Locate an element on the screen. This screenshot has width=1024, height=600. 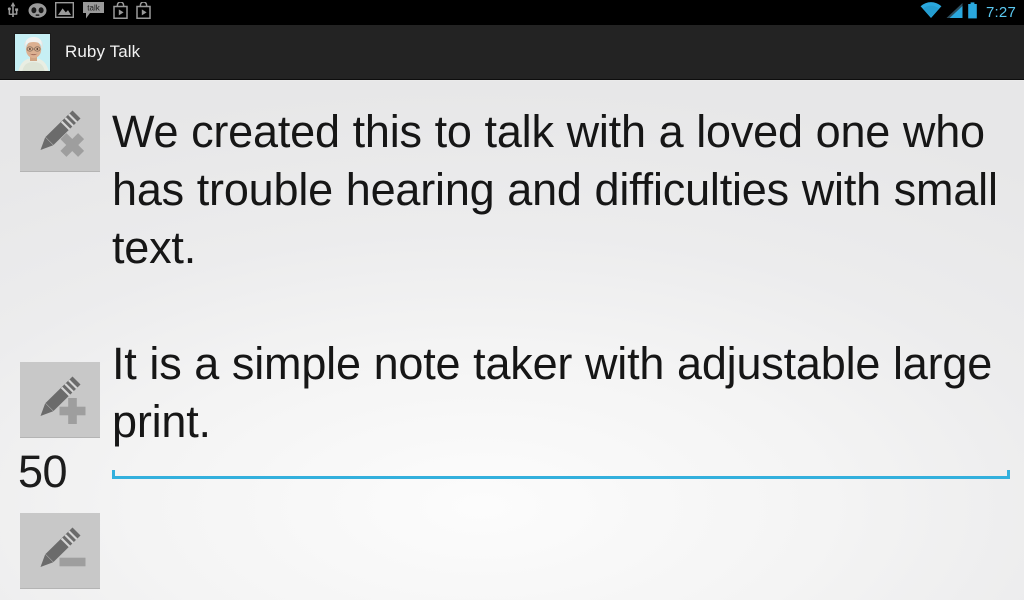
pencil-plus-icon is located at coordinates (63, 400).